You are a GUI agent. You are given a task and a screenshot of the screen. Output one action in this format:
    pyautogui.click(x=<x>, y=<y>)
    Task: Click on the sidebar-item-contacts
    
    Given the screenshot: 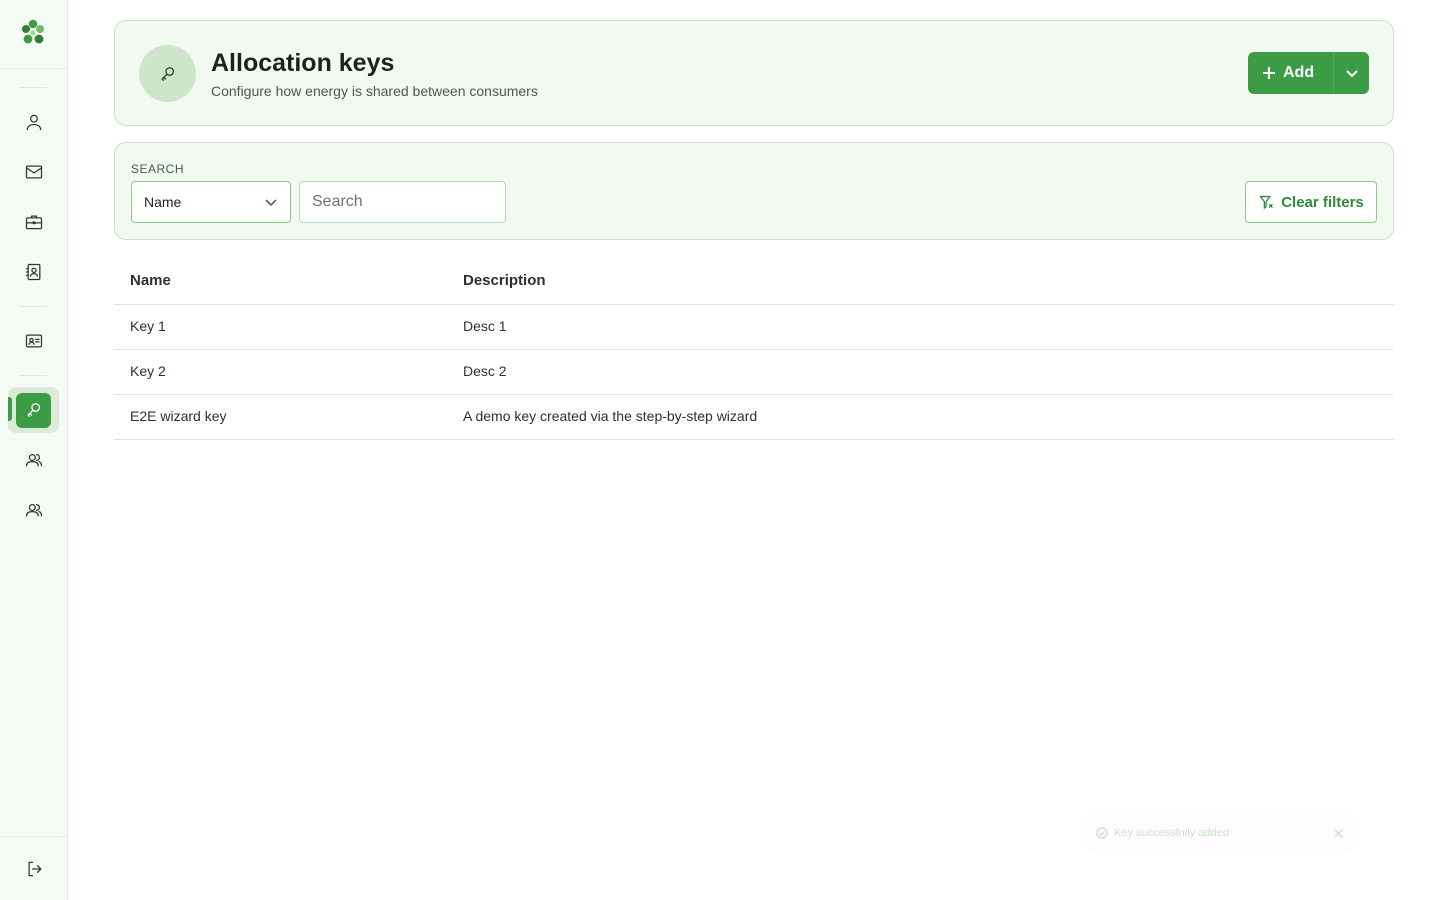 What is the action you would take?
    pyautogui.click(x=33, y=272)
    